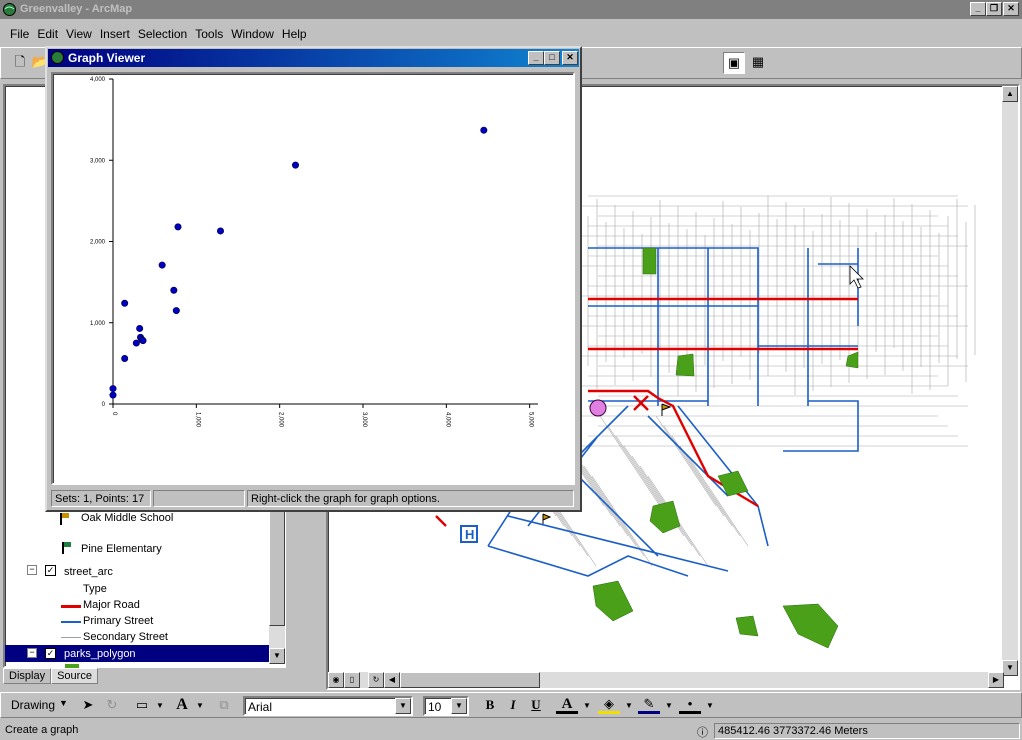 The image size is (1022, 740). What do you see at coordinates (978, 9) in the screenshot?
I see `minimize-button: _` at bounding box center [978, 9].